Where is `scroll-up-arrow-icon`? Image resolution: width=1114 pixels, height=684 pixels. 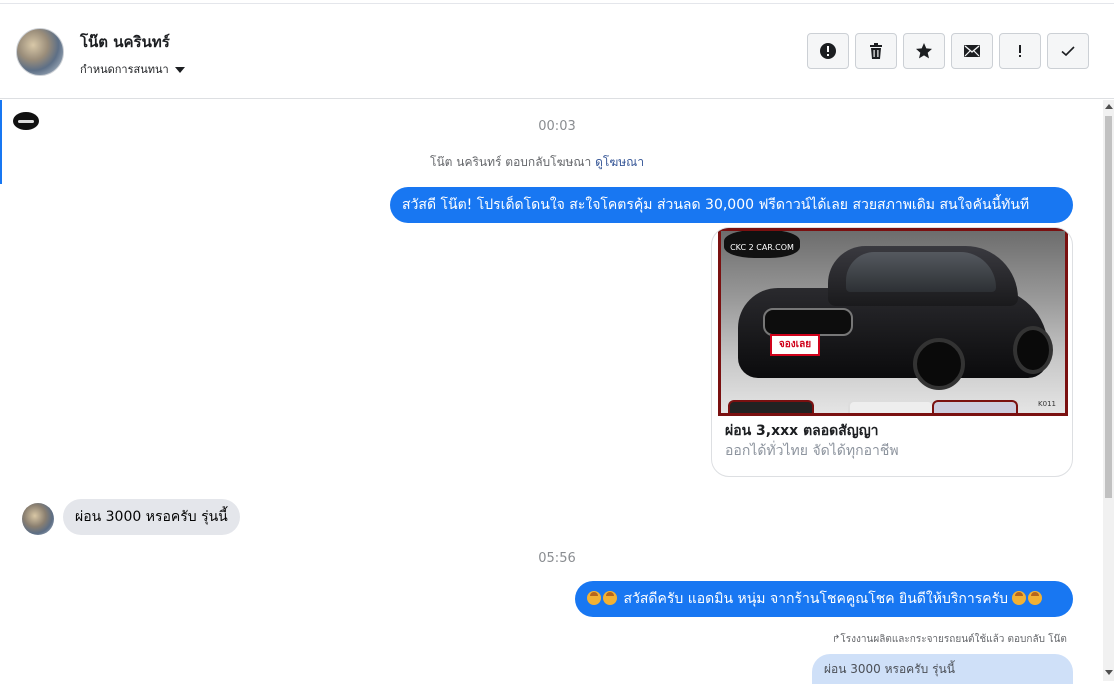 scroll-up-arrow-icon is located at coordinates (1109, 106).